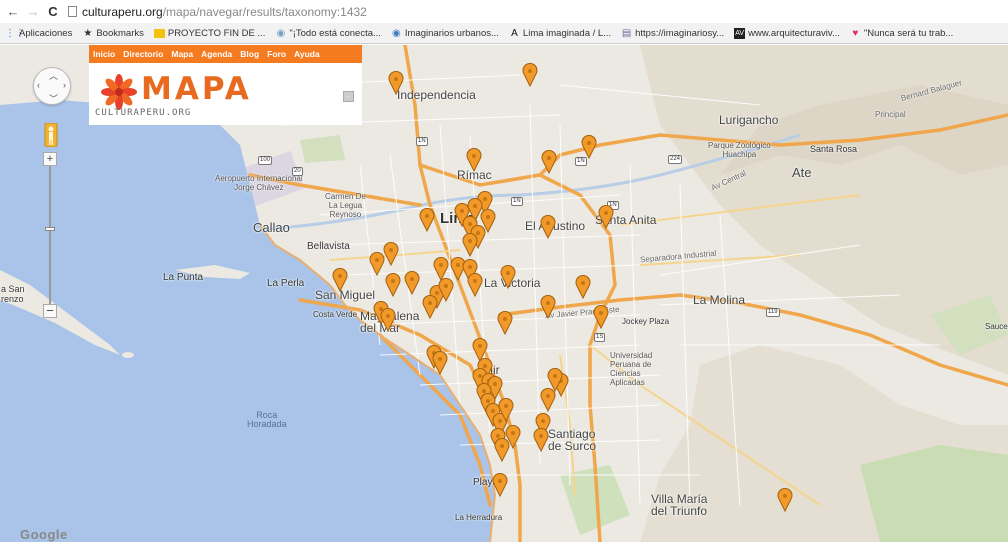 The width and height of the screenshot is (1008, 542). Describe the element at coordinates (749, 120) in the screenshot. I see `label-lurigancho: Lurigancho` at that location.